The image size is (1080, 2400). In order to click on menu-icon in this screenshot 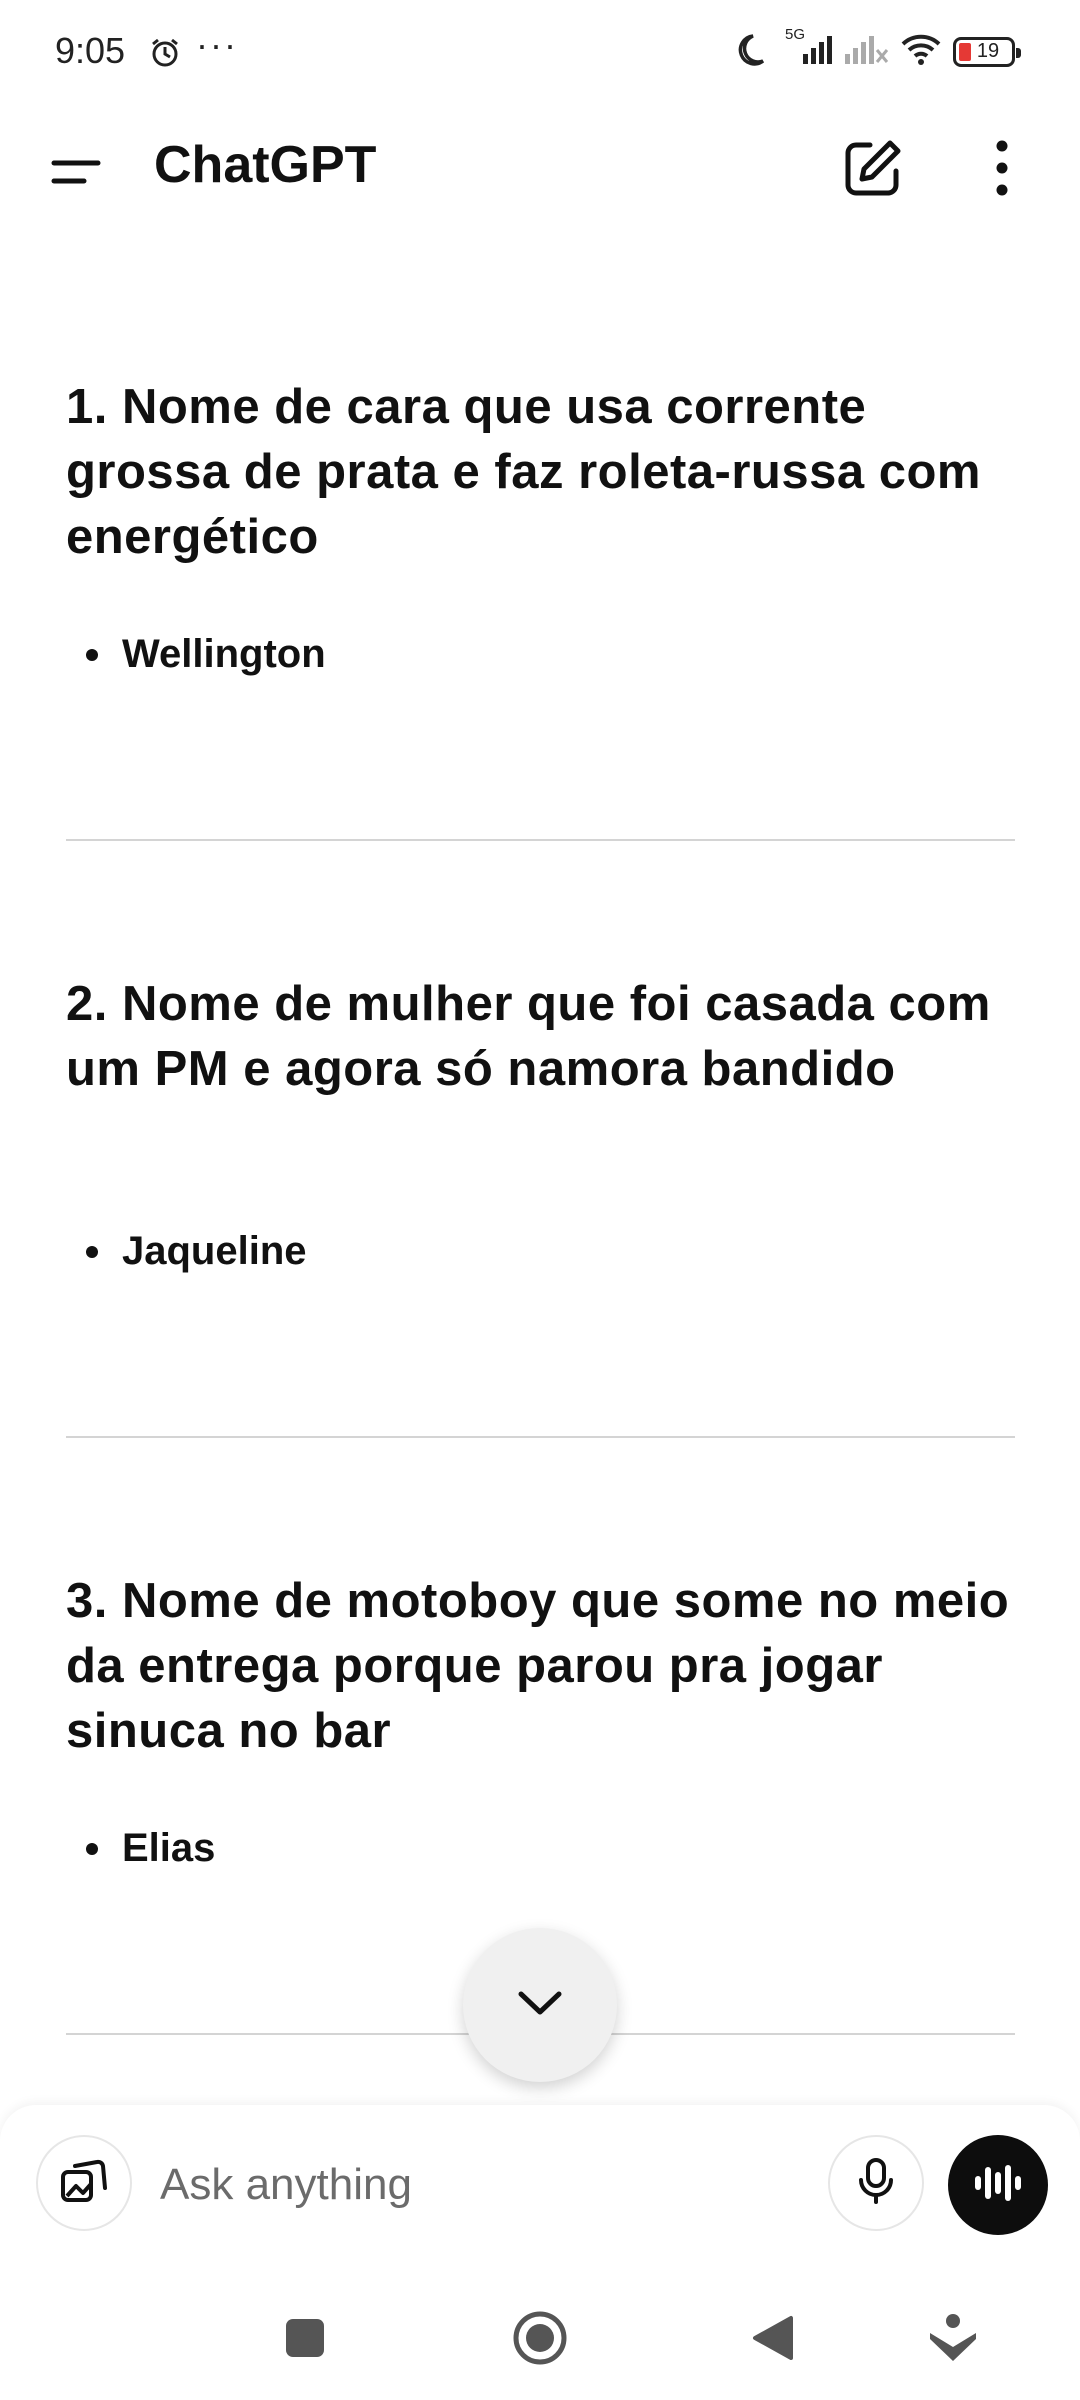, I will do `click(78, 173)`.